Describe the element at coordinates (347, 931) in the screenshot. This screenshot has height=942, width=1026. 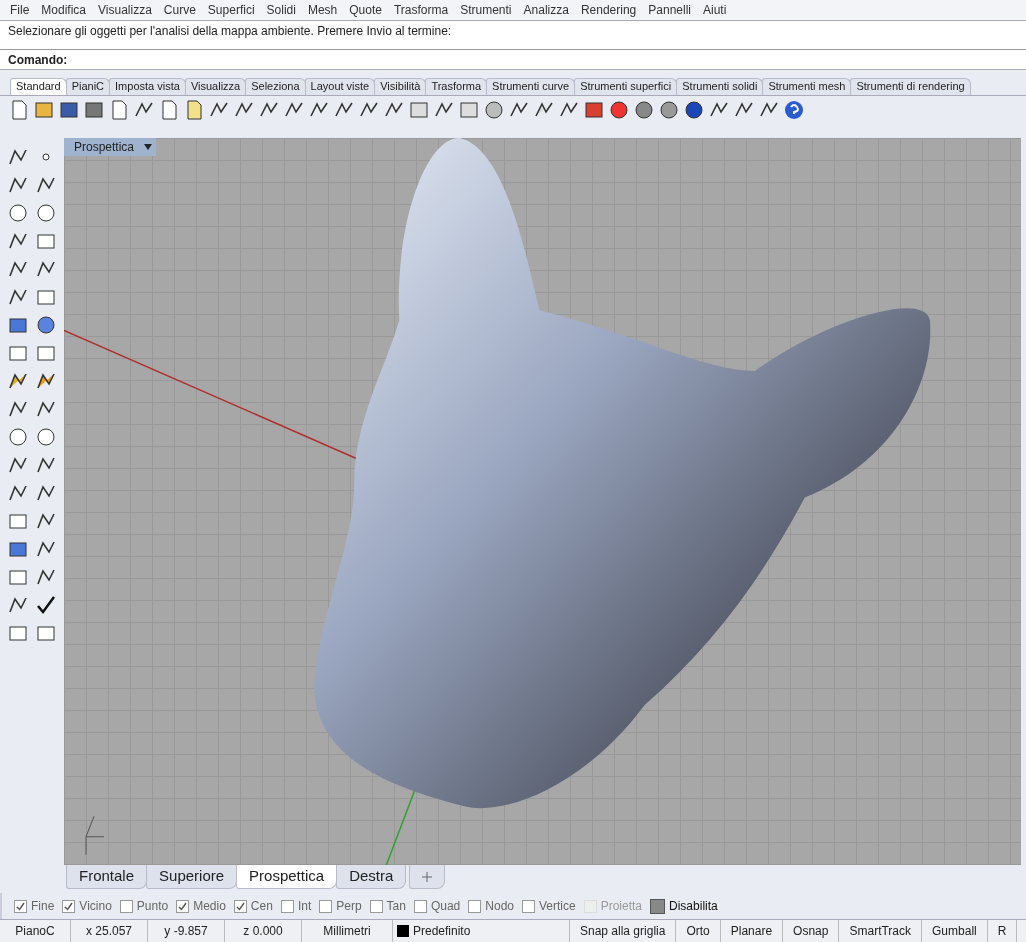
I see `units-label: Millimetri` at that location.